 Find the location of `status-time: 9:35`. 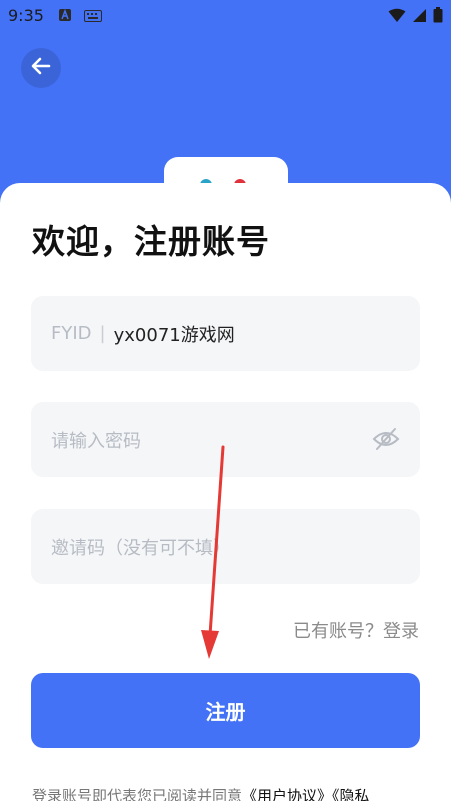

status-time: 9:35 is located at coordinates (26, 15).